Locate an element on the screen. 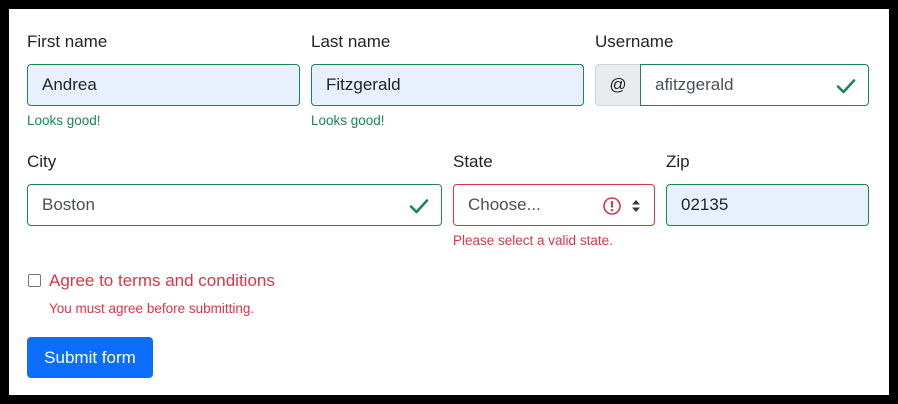  username-prefix: @ is located at coordinates (617, 85).